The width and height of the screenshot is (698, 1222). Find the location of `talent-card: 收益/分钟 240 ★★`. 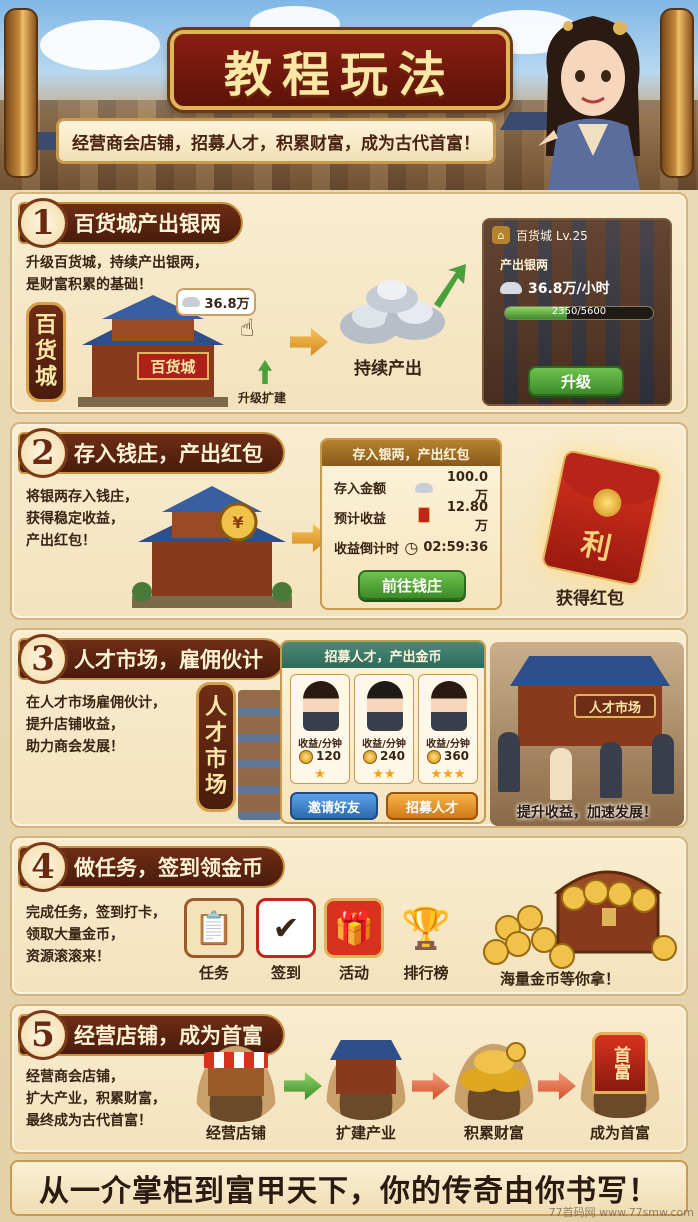

talent-card: 收益/分钟 240 ★★ is located at coordinates (384, 729).